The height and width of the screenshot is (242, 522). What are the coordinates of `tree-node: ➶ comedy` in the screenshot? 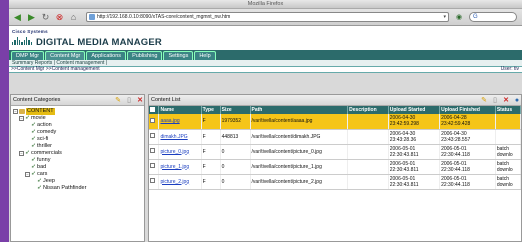 It's located at (78, 132).